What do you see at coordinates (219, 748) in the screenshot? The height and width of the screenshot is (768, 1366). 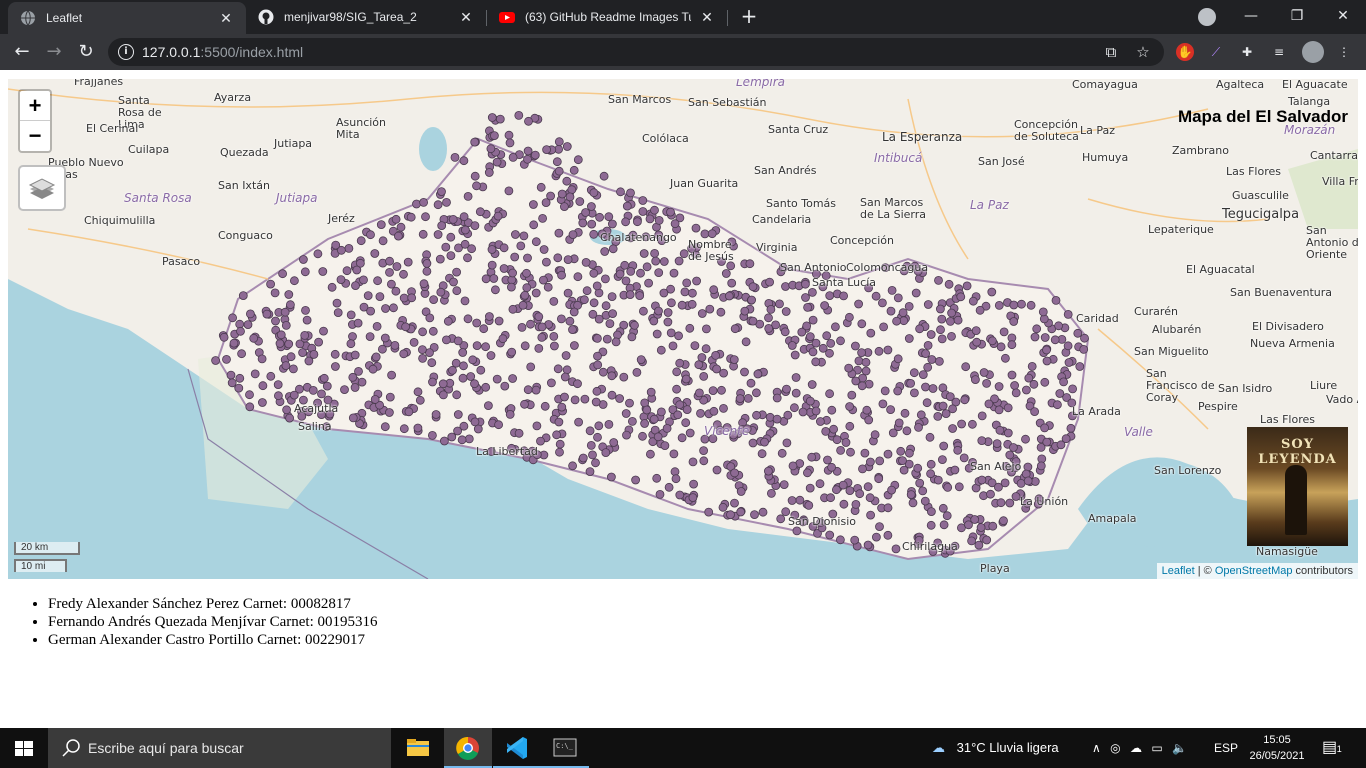 I see `taskbar-search-input: Escribe aquí para buscar` at bounding box center [219, 748].